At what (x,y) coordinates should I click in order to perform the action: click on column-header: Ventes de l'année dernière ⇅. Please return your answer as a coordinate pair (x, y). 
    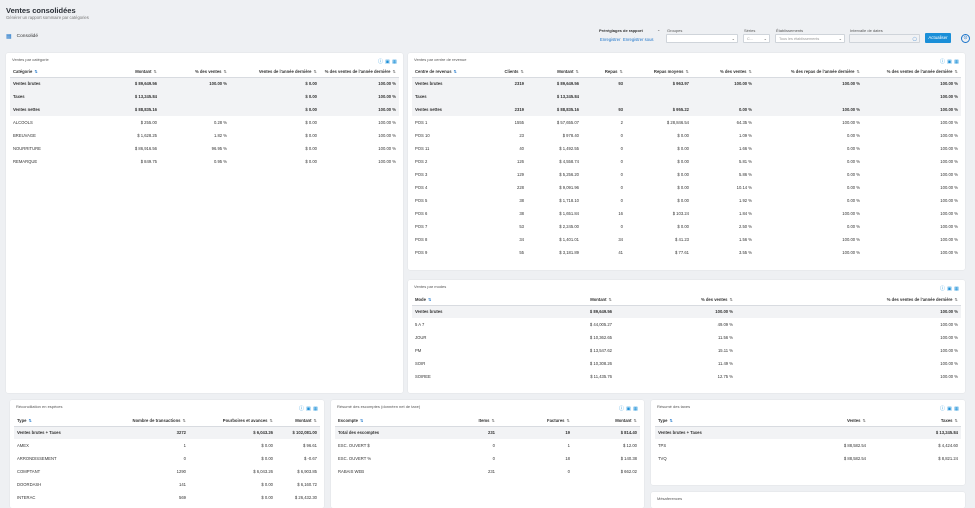
    Looking at the image, I should click on (275, 72).